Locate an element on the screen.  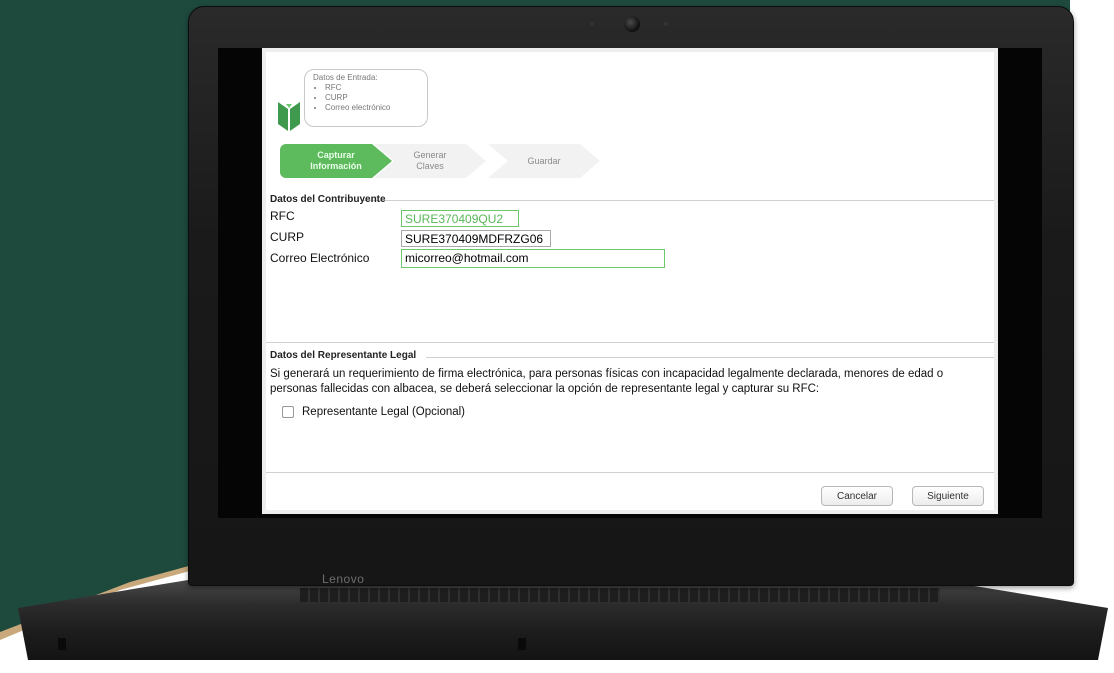
datos-entrada-item: Correo electrónico is located at coordinates (372, 108).